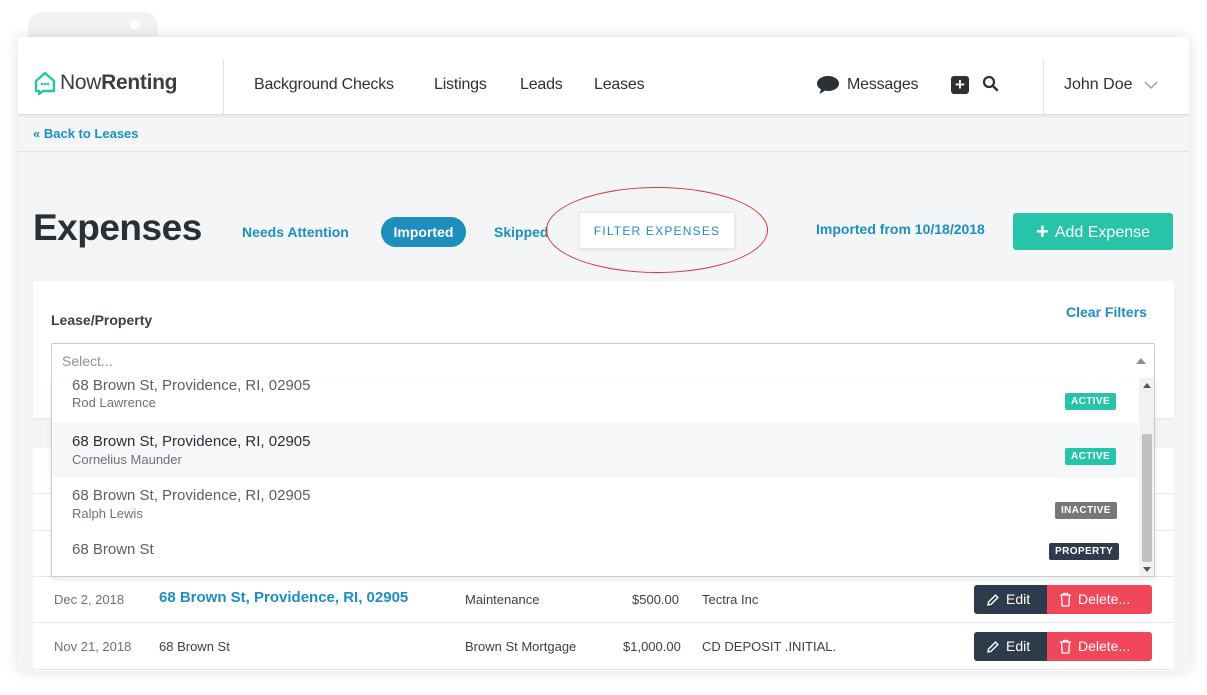 This screenshot has height=695, width=1207. I want to click on option-tenant: Cornelius Maunder, so click(127, 459).